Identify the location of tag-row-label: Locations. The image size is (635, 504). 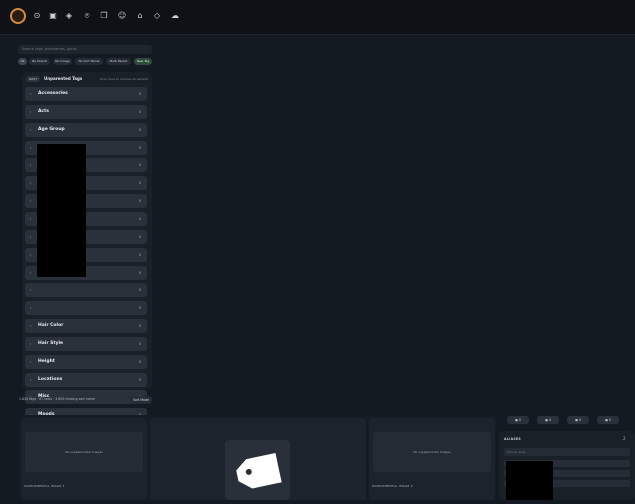
(50, 379).